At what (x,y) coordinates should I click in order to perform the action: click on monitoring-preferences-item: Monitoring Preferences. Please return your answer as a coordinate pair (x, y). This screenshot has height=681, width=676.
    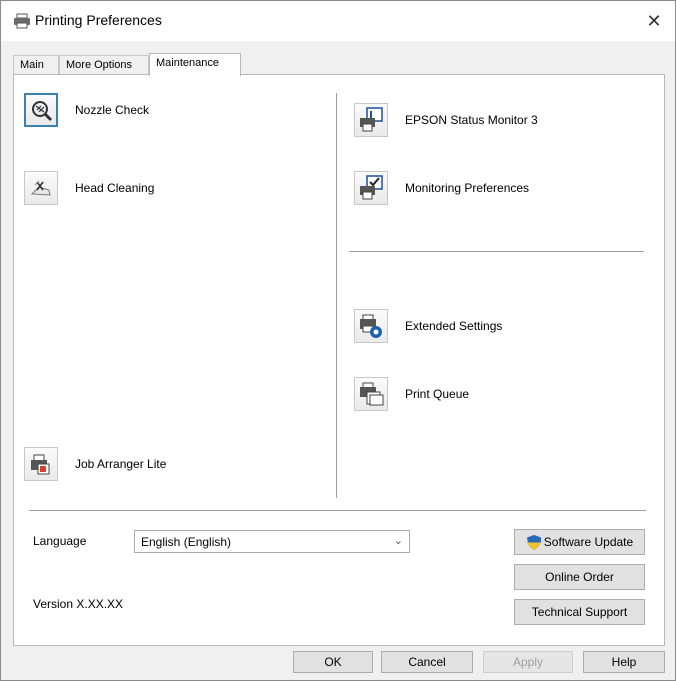
    Looking at the image, I should click on (441, 188).